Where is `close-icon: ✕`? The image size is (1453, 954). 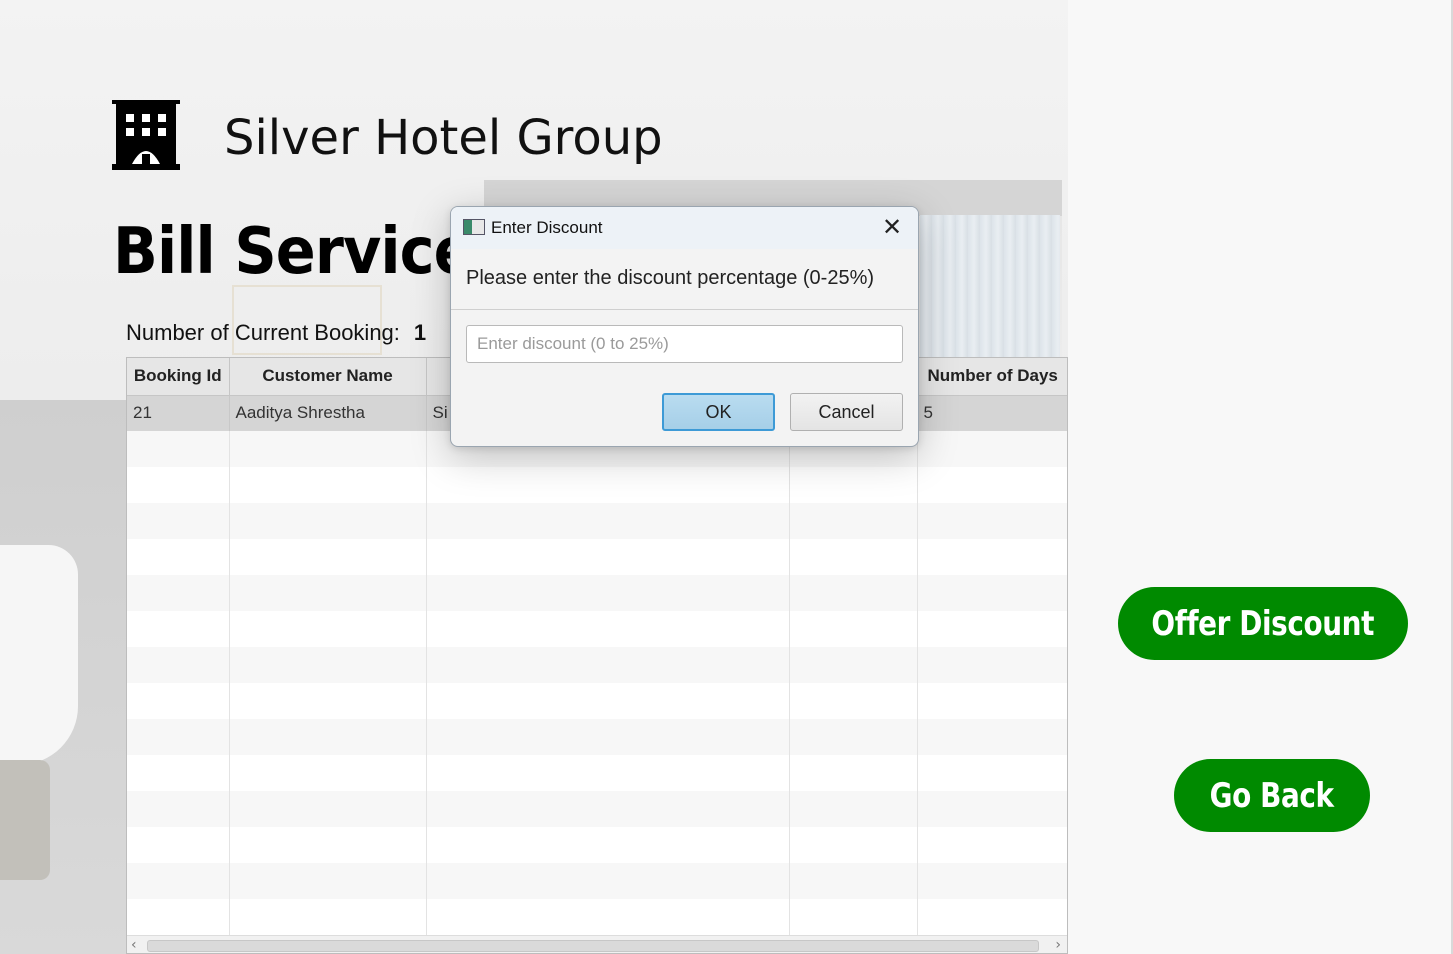 close-icon: ✕ is located at coordinates (892, 228).